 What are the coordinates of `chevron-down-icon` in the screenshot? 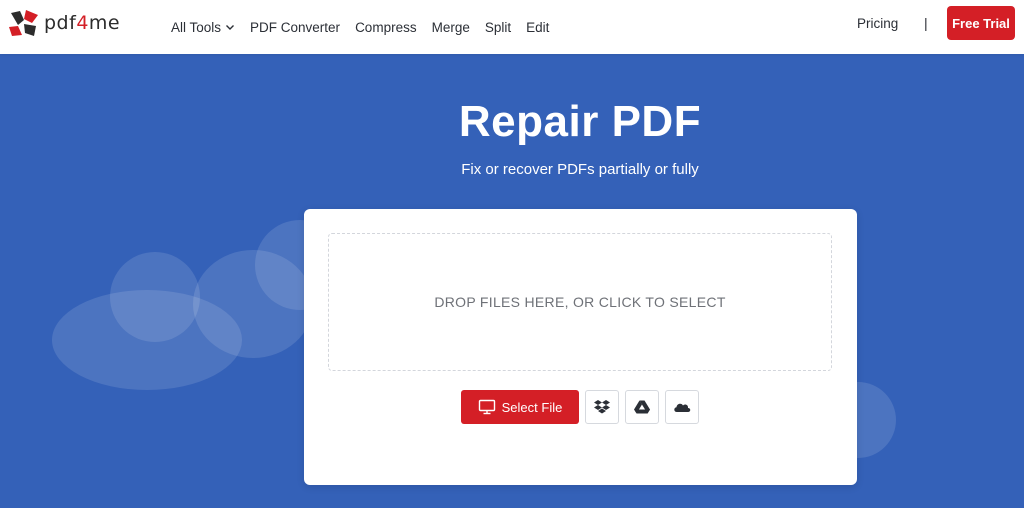 It's located at (230, 27).